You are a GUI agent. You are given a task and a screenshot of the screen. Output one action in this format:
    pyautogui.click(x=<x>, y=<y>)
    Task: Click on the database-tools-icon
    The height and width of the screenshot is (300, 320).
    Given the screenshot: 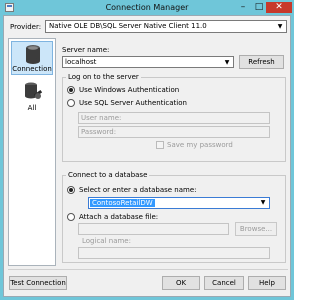 What is the action you would take?
    pyautogui.click(x=34, y=90)
    